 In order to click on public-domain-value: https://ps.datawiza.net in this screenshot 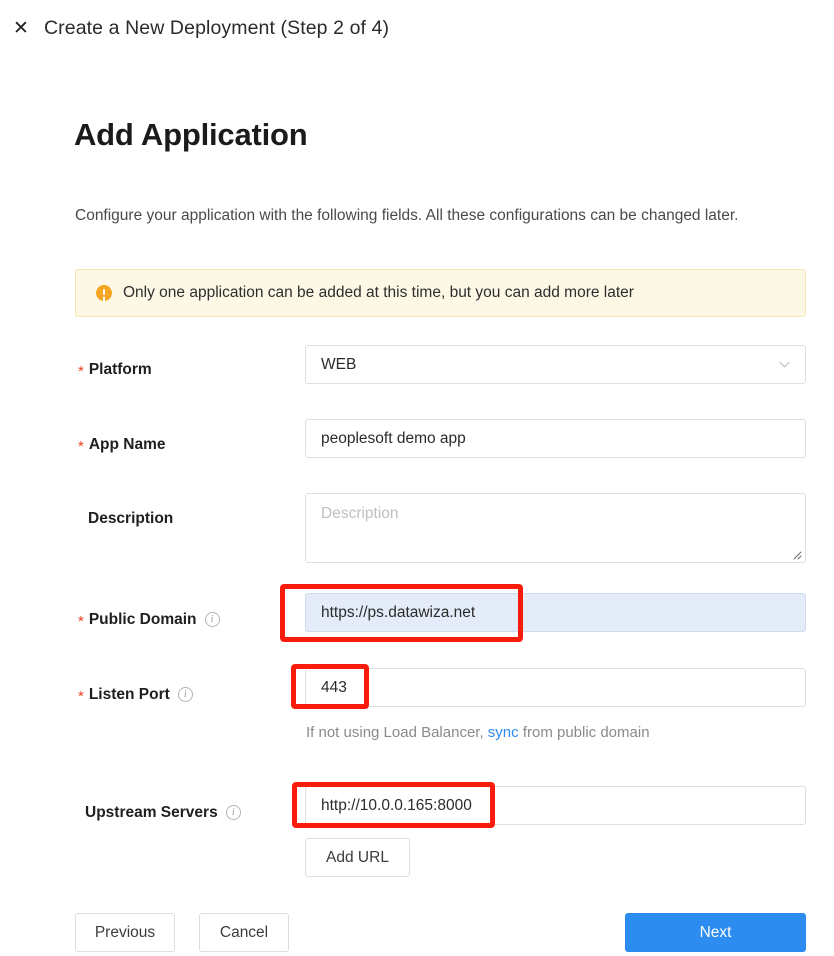, I will do `click(398, 612)`.